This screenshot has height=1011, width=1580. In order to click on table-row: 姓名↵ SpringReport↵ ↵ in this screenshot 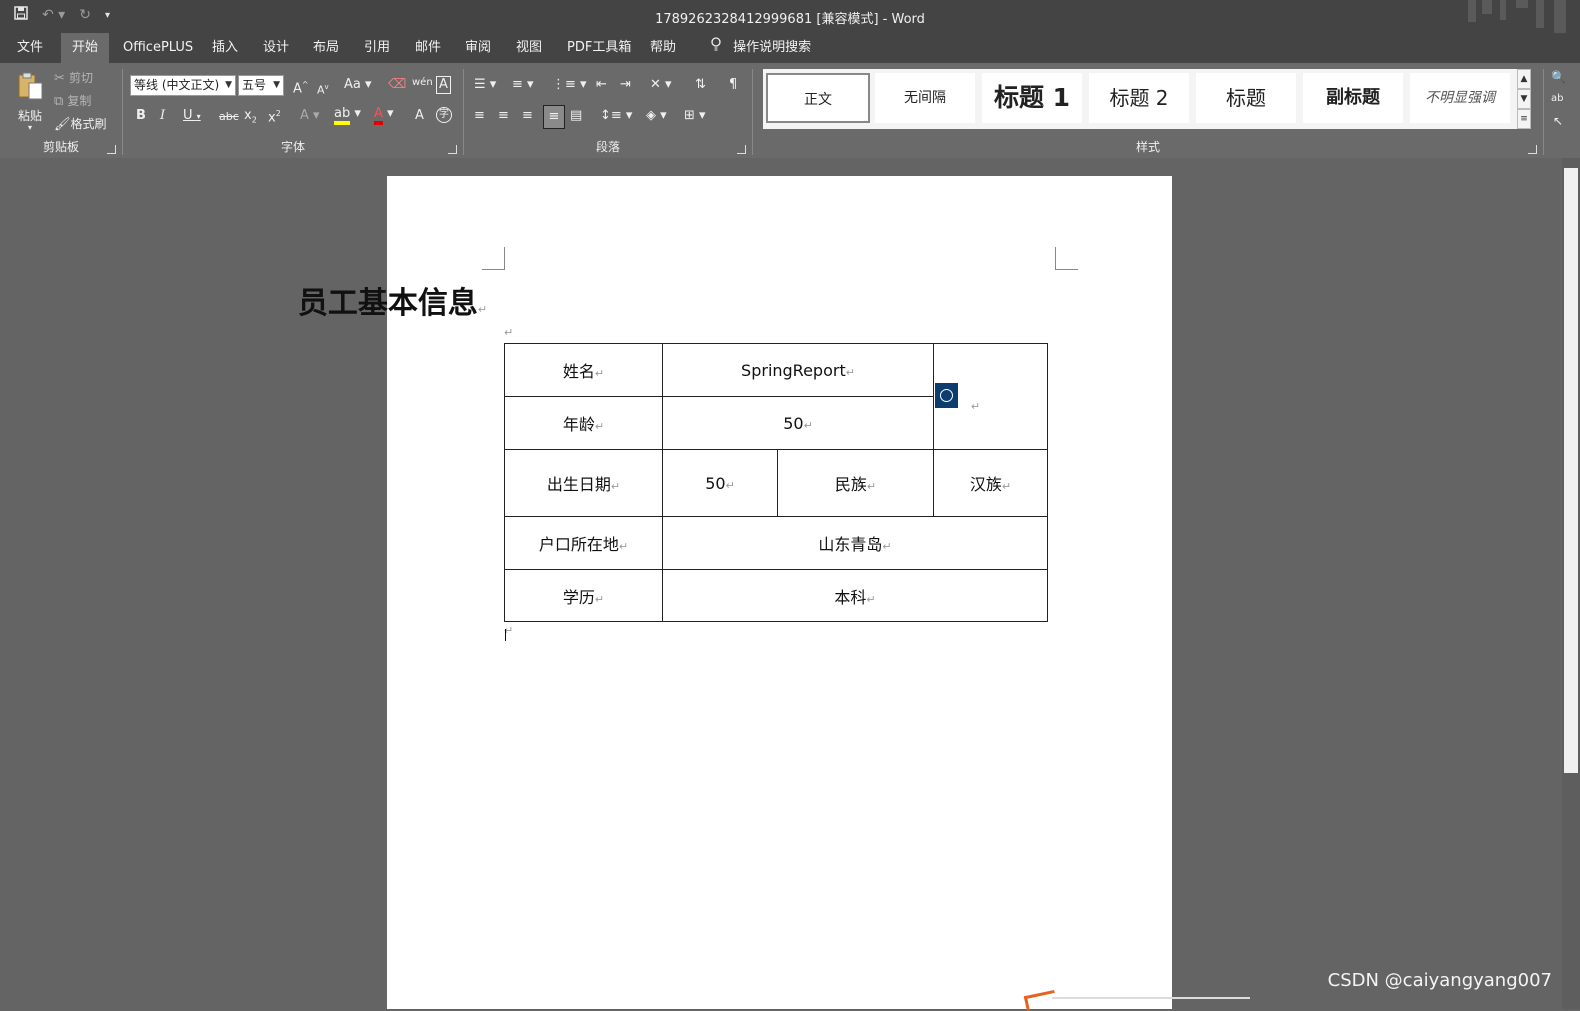, I will do `click(776, 396)`.